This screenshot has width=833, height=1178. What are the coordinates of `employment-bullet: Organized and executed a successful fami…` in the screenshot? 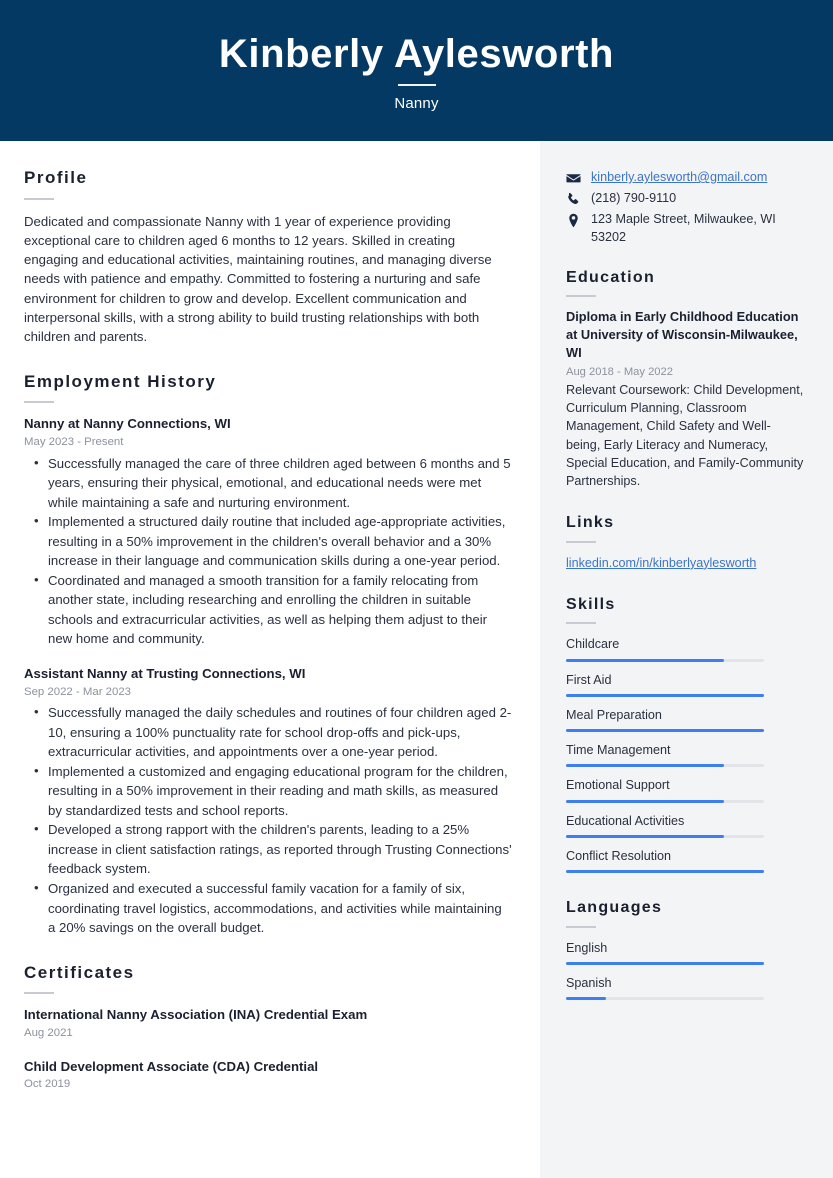 It's located at (268, 908).